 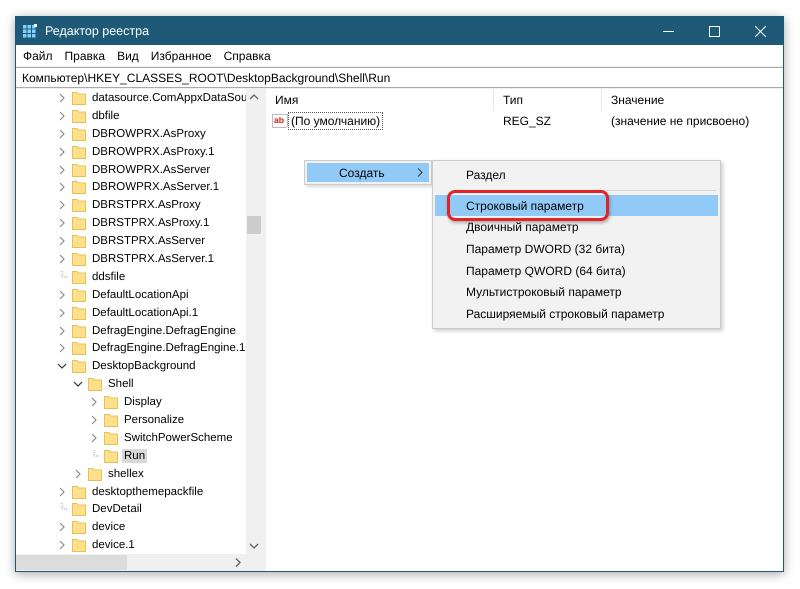 I want to click on tree-item: Shell, so click(x=121, y=384).